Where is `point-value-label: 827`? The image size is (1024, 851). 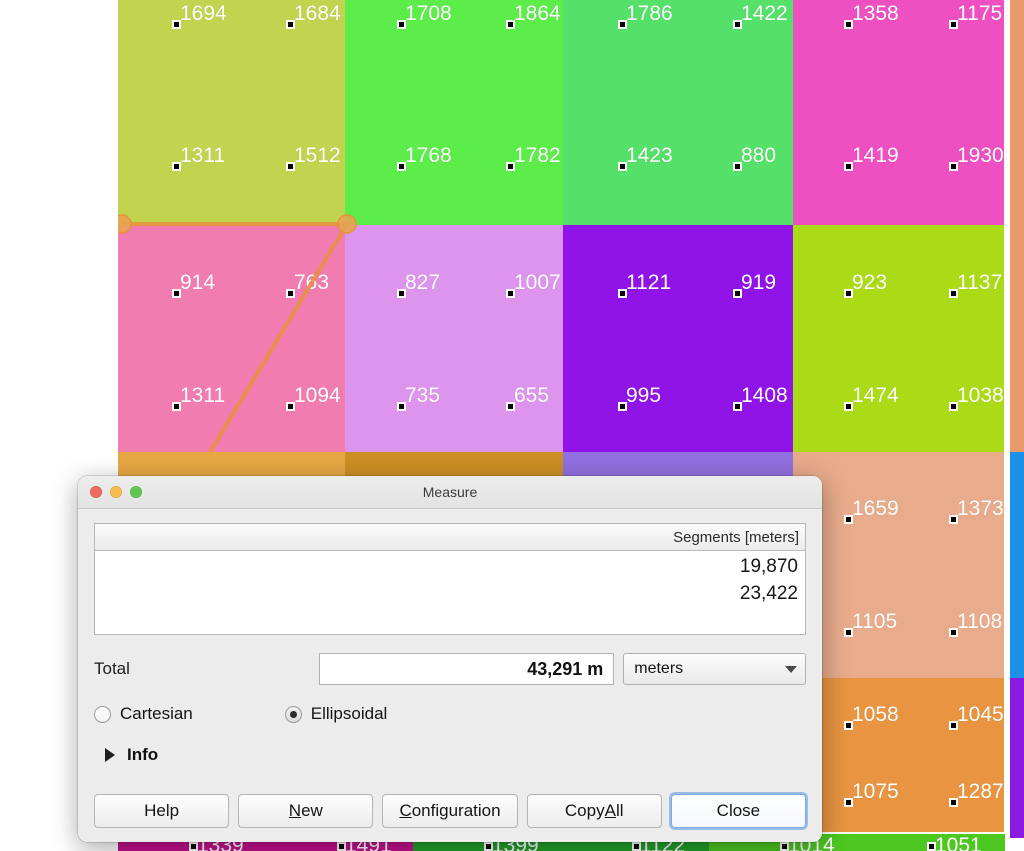 point-value-label: 827 is located at coordinates (423, 282).